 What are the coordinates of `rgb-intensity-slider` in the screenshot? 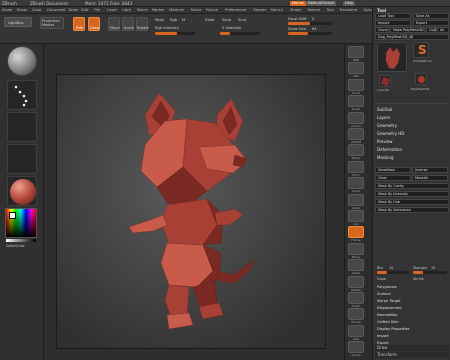 It's located at (175, 33).